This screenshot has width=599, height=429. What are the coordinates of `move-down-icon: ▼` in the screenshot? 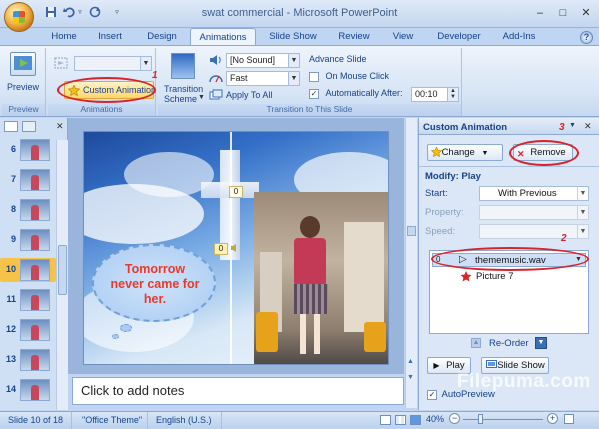 It's located at (541, 343).